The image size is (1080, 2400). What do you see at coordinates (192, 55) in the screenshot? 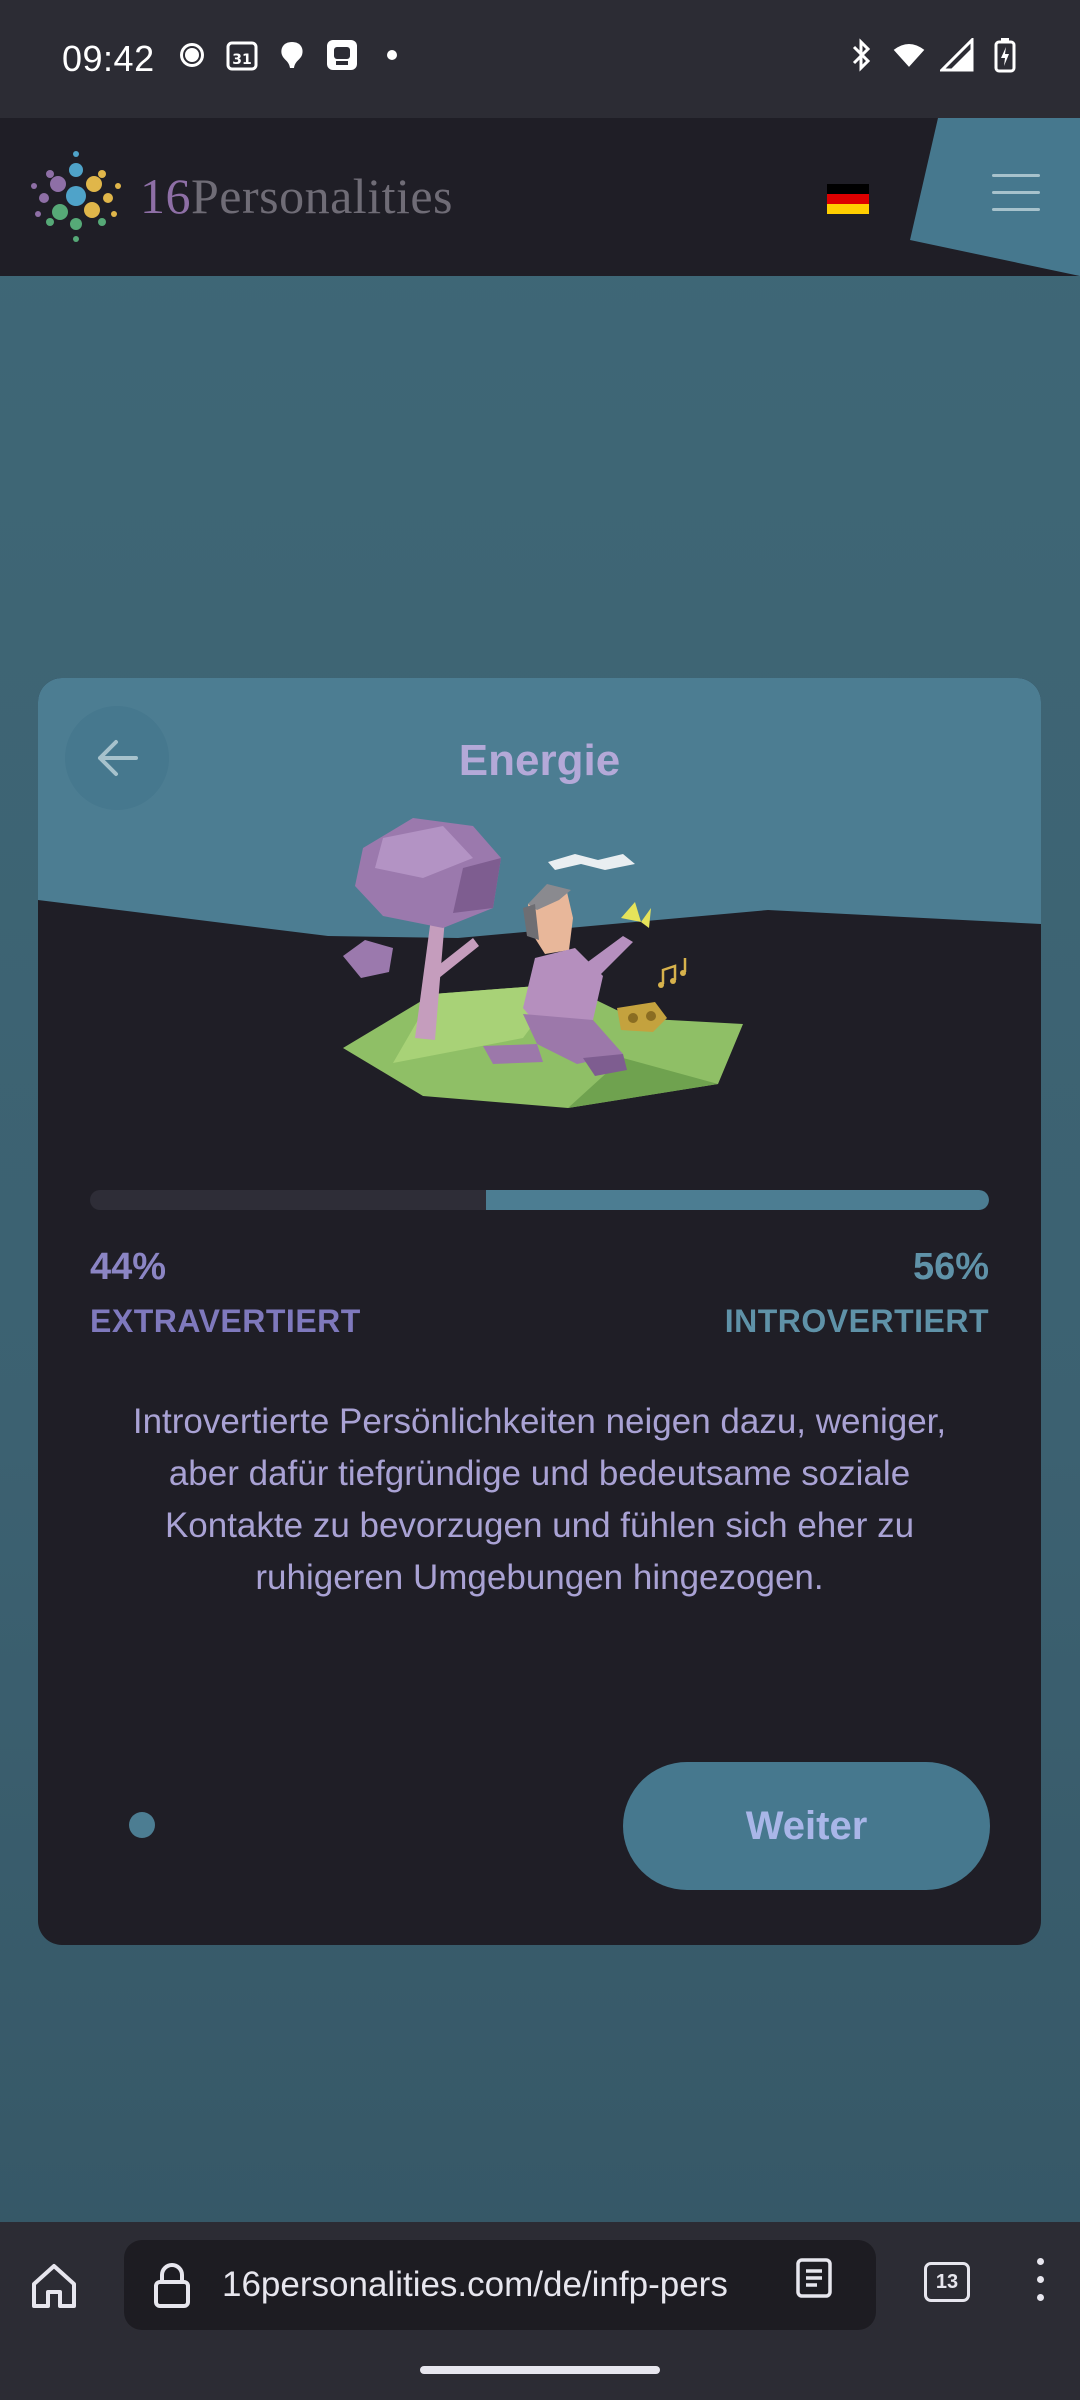
I see `signal-messenger-icon` at bounding box center [192, 55].